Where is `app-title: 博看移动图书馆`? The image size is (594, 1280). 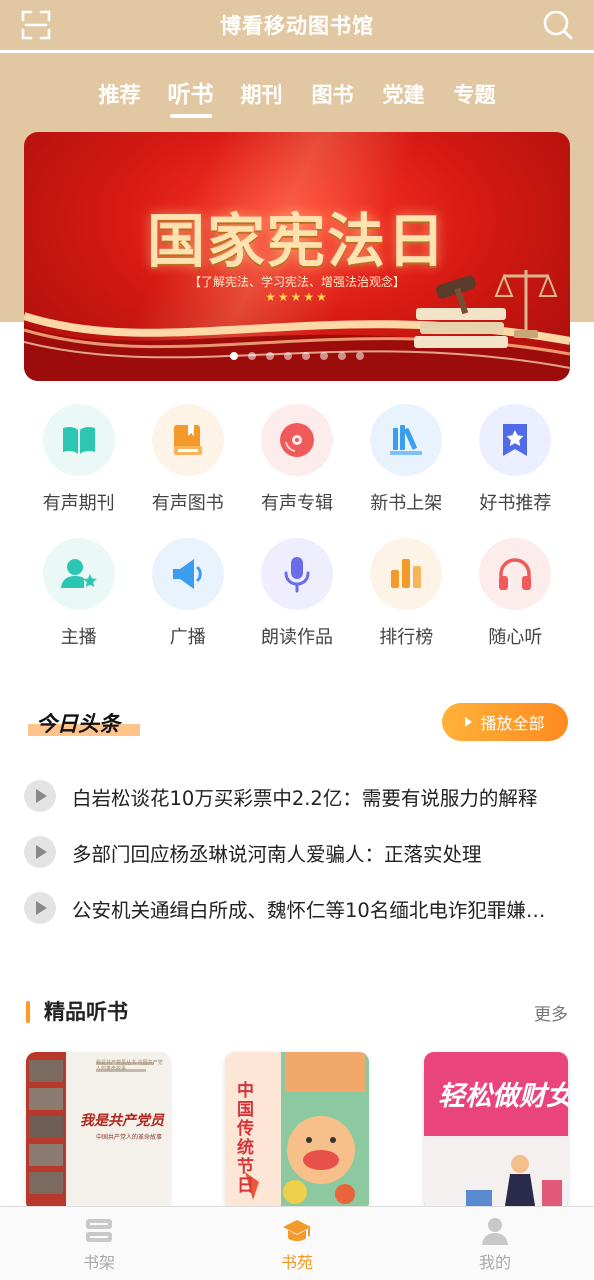
app-title: 博看移动图书馆 is located at coordinates (297, 26).